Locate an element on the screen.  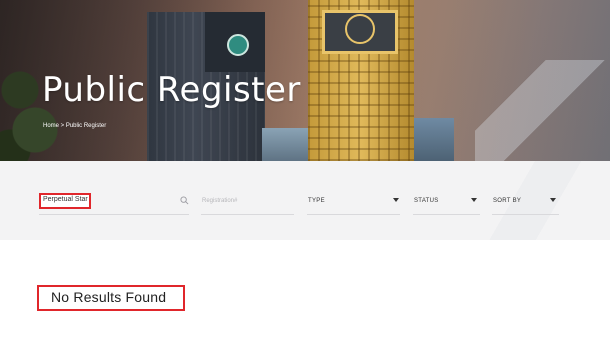
page-title: Public Register is located at coordinates (171, 90).